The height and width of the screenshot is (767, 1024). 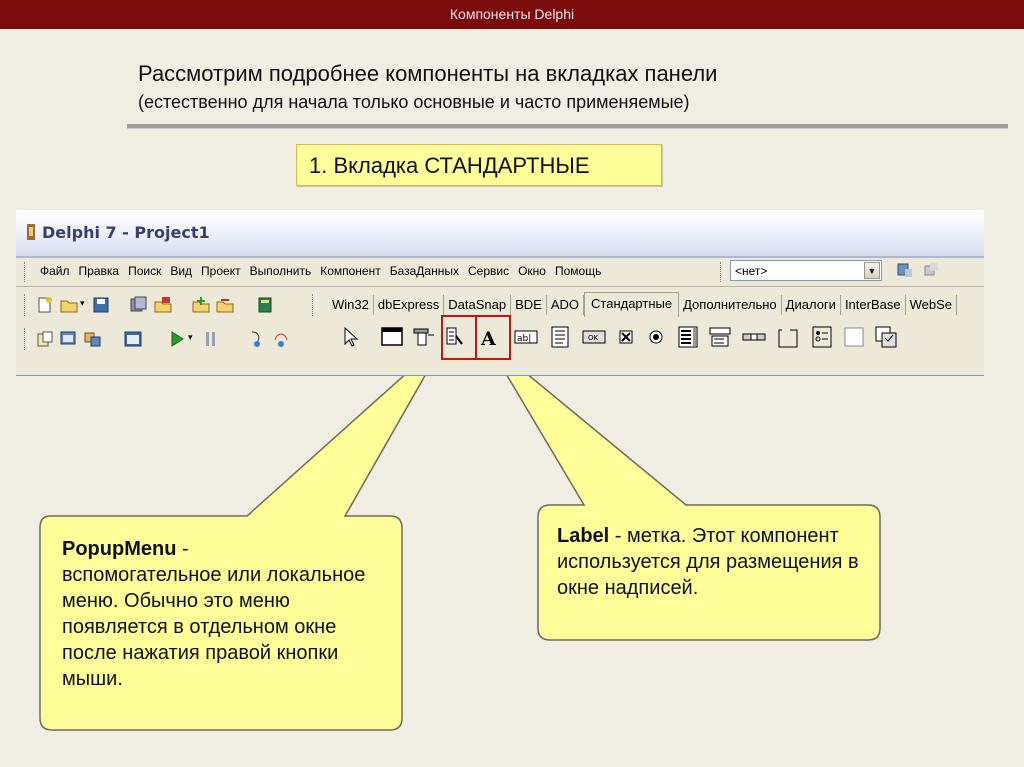 I want to click on radiobutton-icon, so click(x=656, y=337).